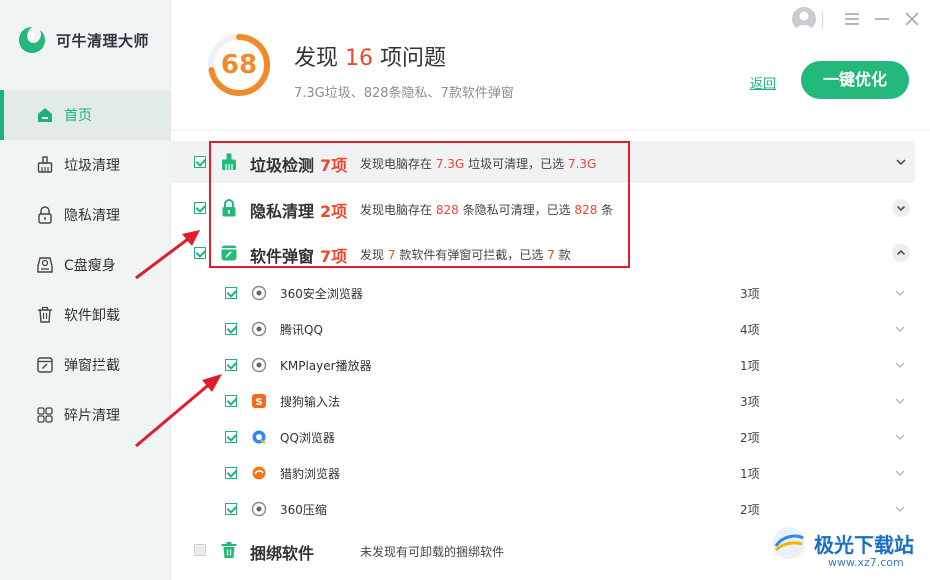 The width and height of the screenshot is (930, 580). What do you see at coordinates (303, 510) in the screenshot?
I see `software-name: 360压缩` at bounding box center [303, 510].